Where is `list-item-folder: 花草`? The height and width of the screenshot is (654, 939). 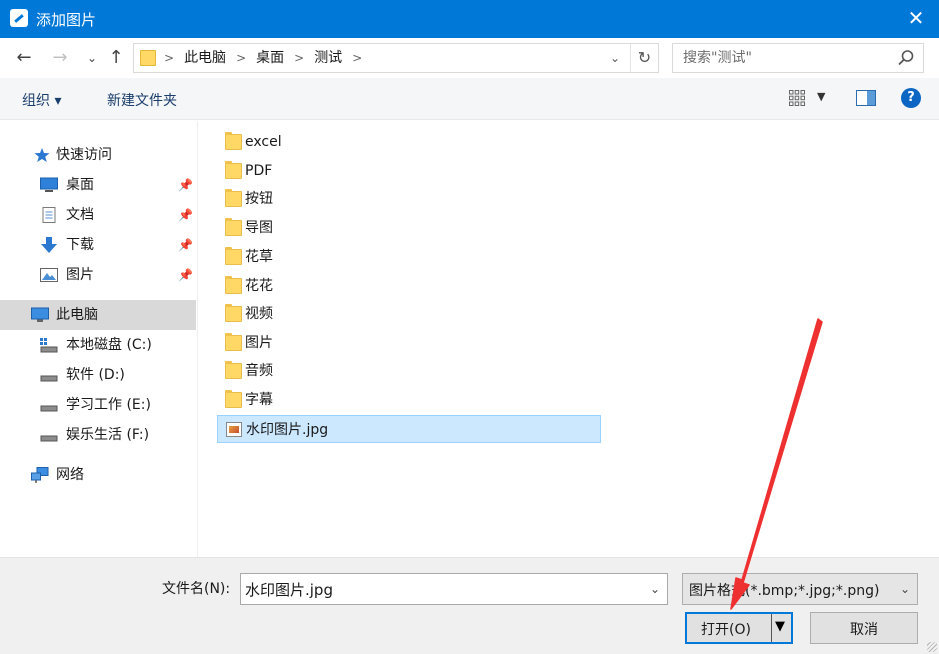 list-item-folder: 花草 is located at coordinates (409, 257).